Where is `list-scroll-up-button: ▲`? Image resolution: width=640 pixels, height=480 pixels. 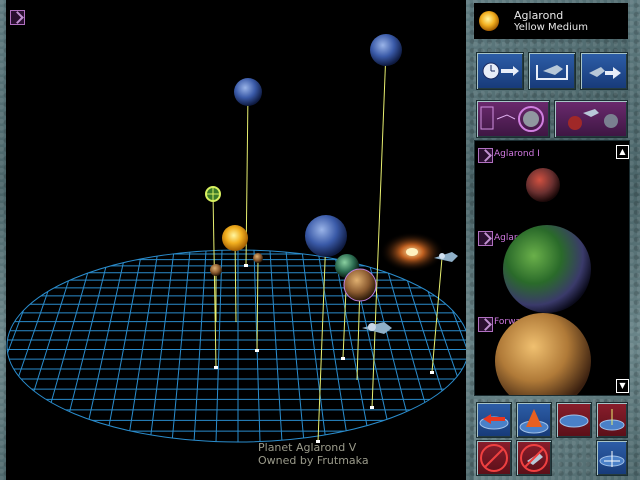
list-scroll-up-button: ▲ is located at coordinates (622, 152).